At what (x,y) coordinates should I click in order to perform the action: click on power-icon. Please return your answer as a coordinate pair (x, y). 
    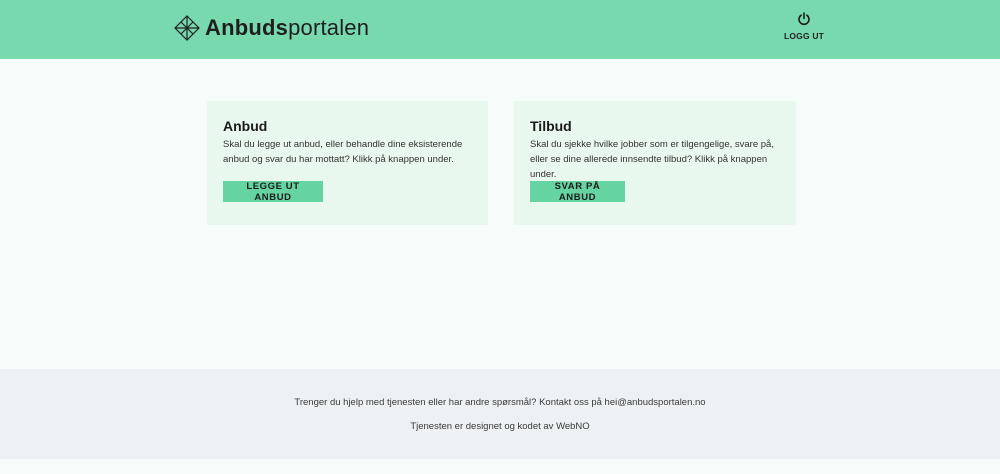
    Looking at the image, I should click on (804, 19).